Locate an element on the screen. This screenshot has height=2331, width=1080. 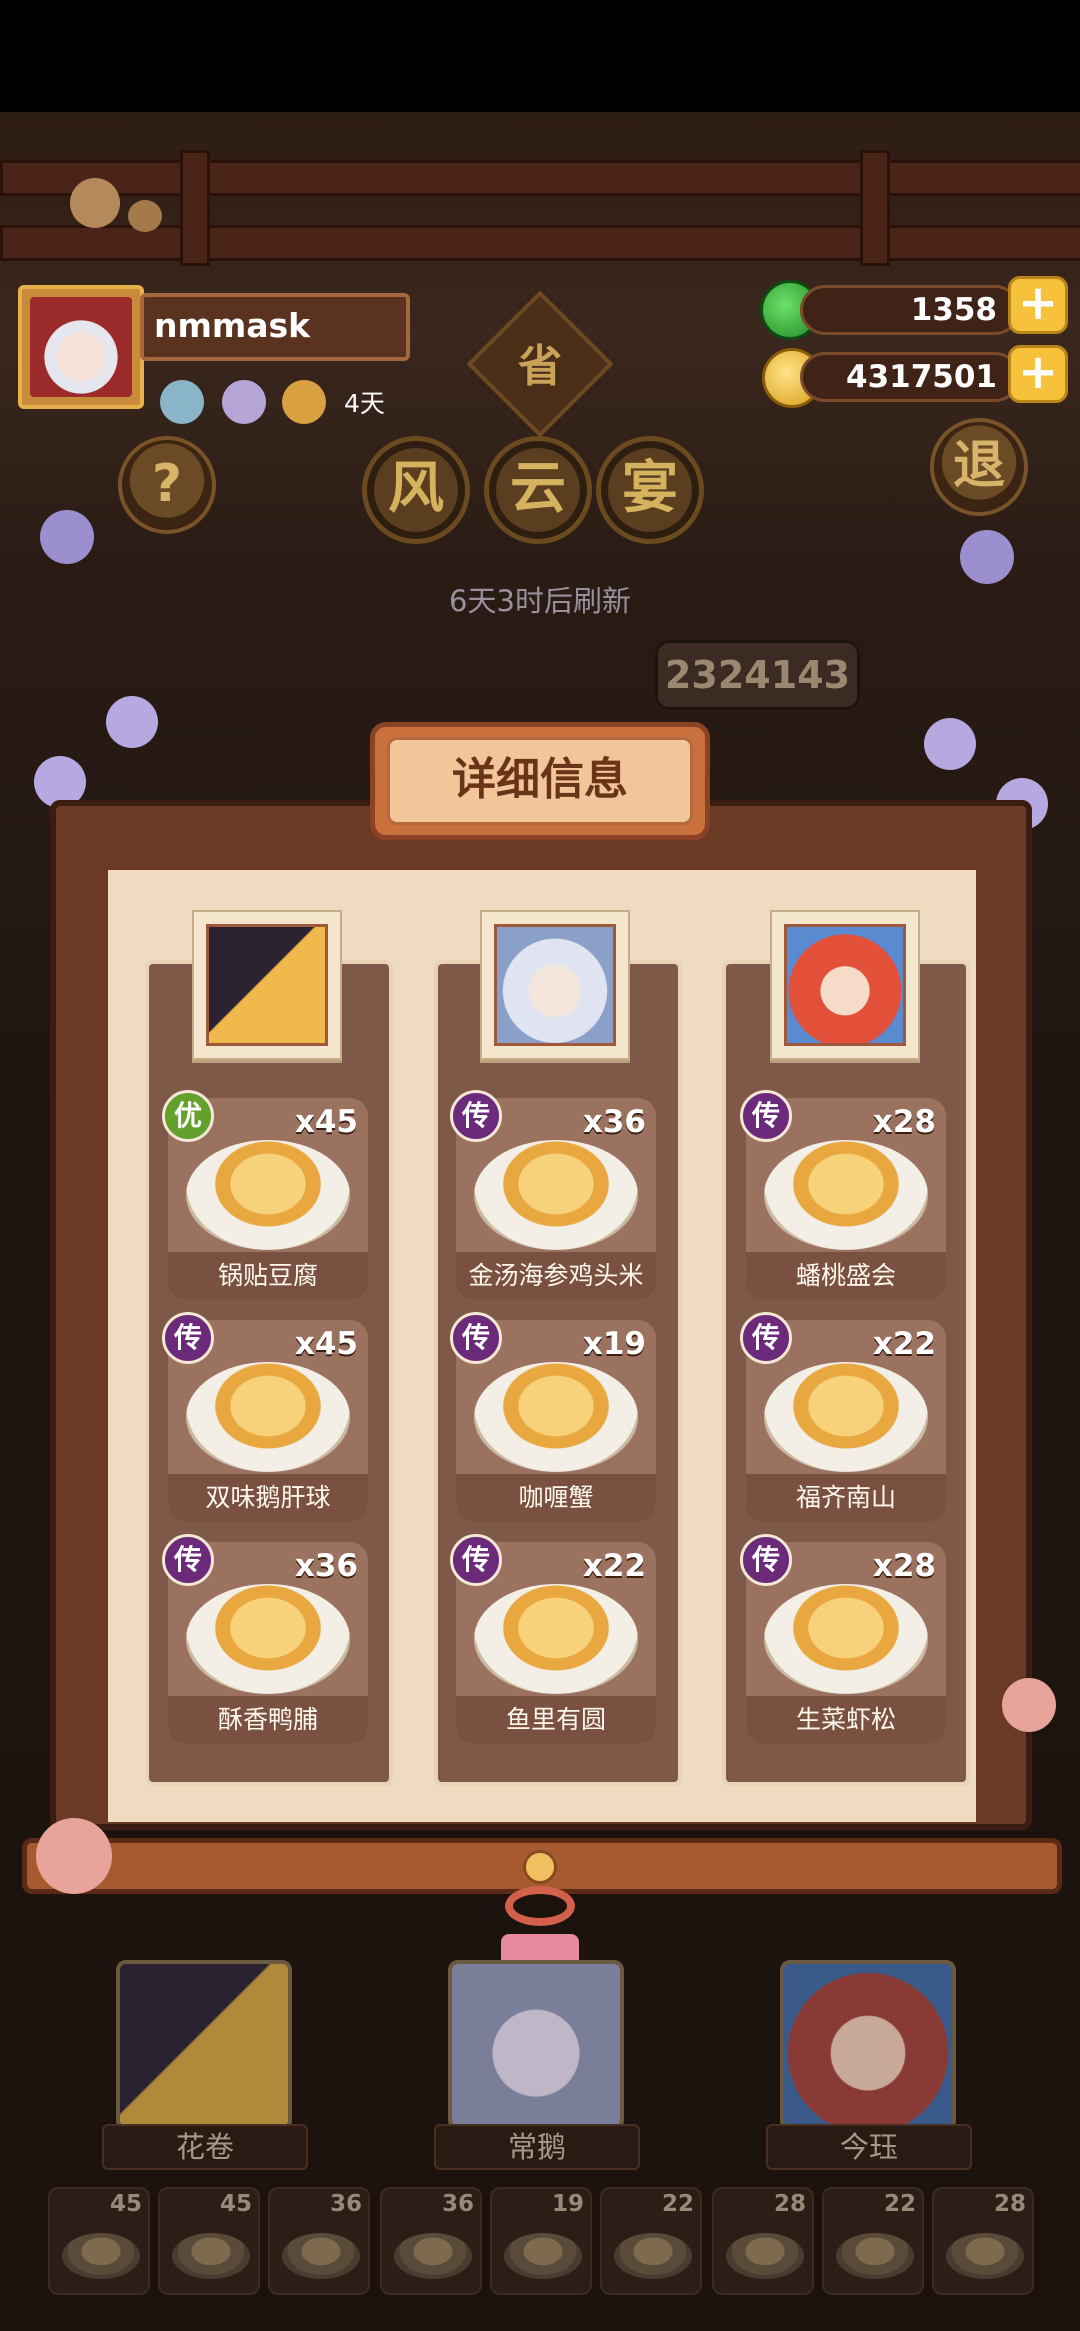
event-title-char: 风 is located at coordinates (416, 490).